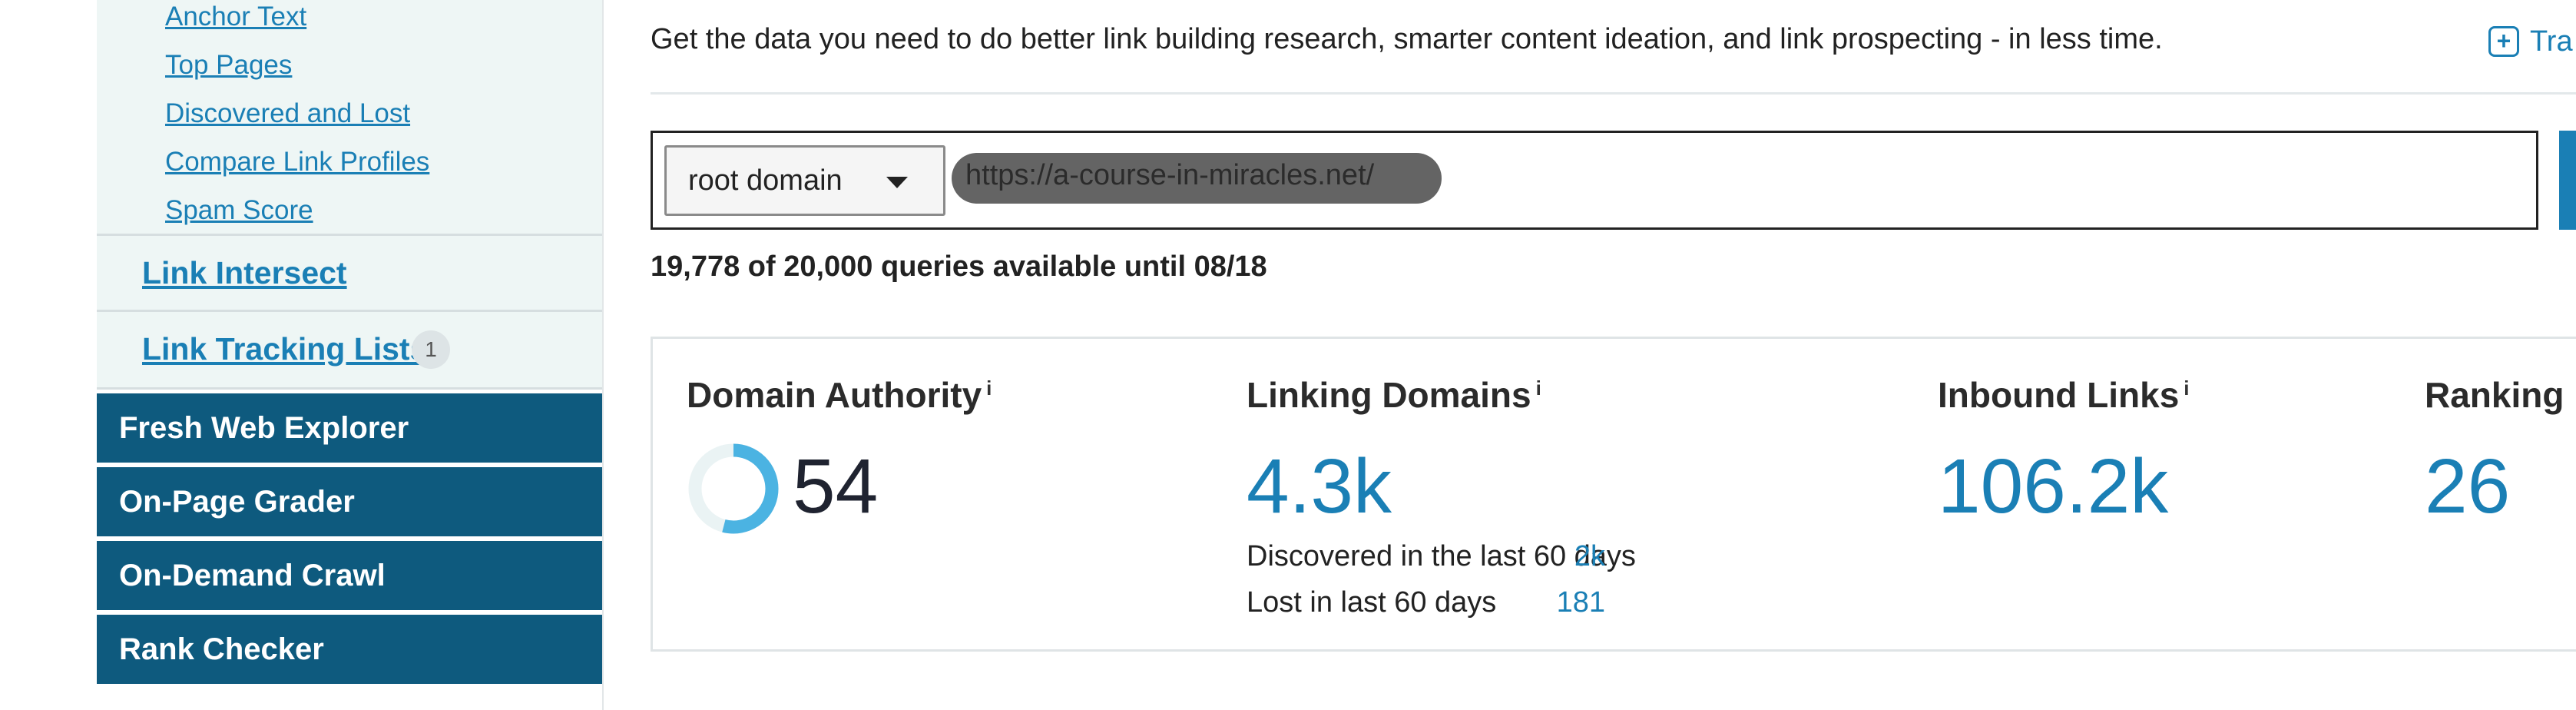  What do you see at coordinates (1563, 602) in the screenshot?
I see `lost-value: 181` at bounding box center [1563, 602].